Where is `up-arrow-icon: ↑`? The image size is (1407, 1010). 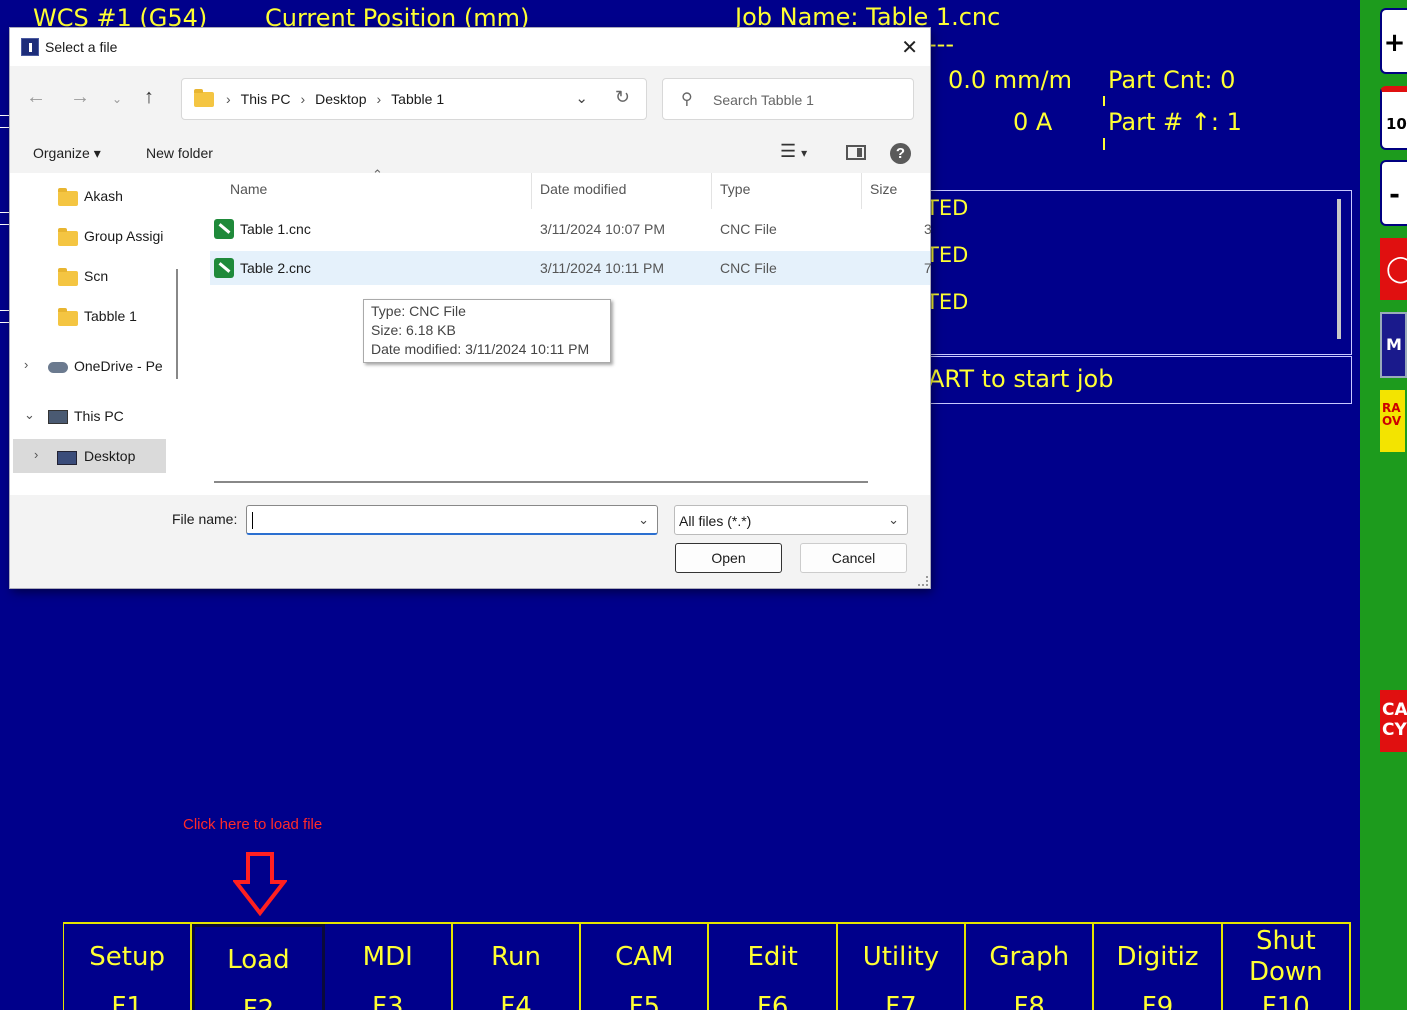 up-arrow-icon: ↑ is located at coordinates (149, 97).